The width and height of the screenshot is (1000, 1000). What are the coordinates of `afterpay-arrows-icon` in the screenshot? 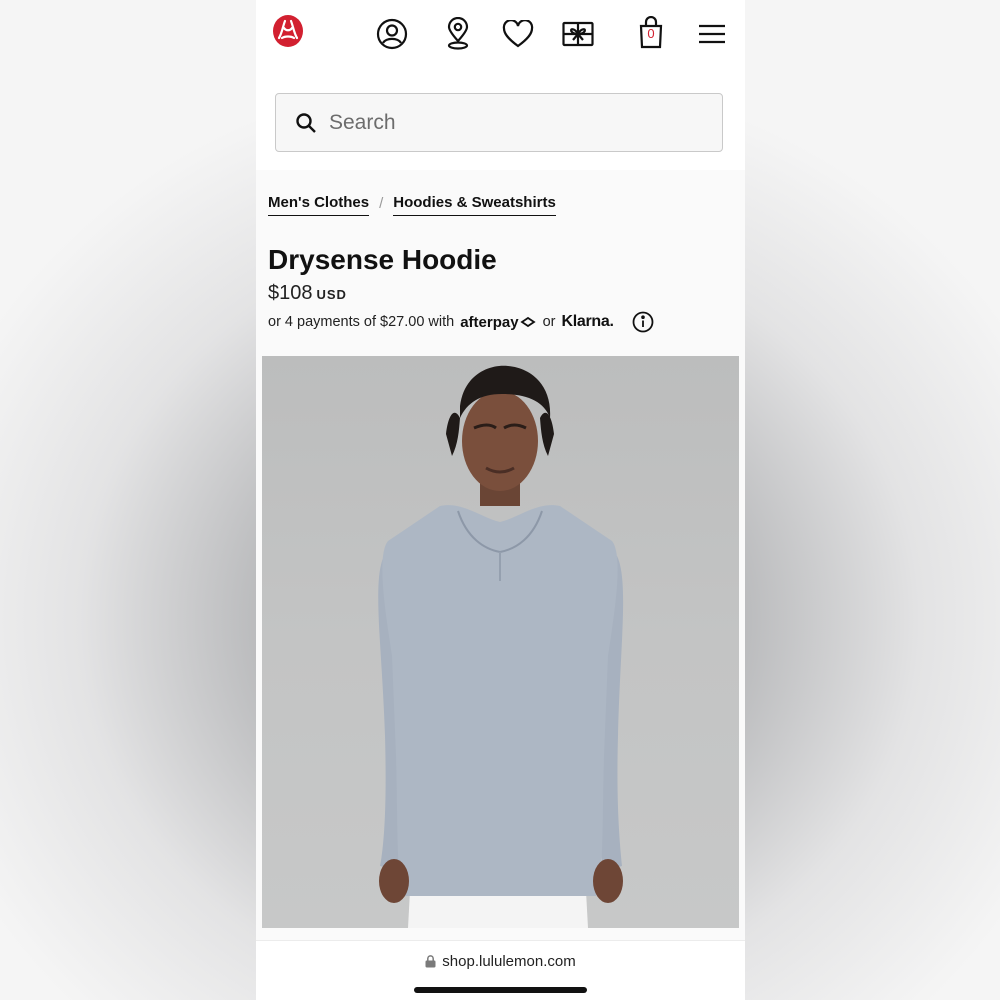 It's located at (527, 321).